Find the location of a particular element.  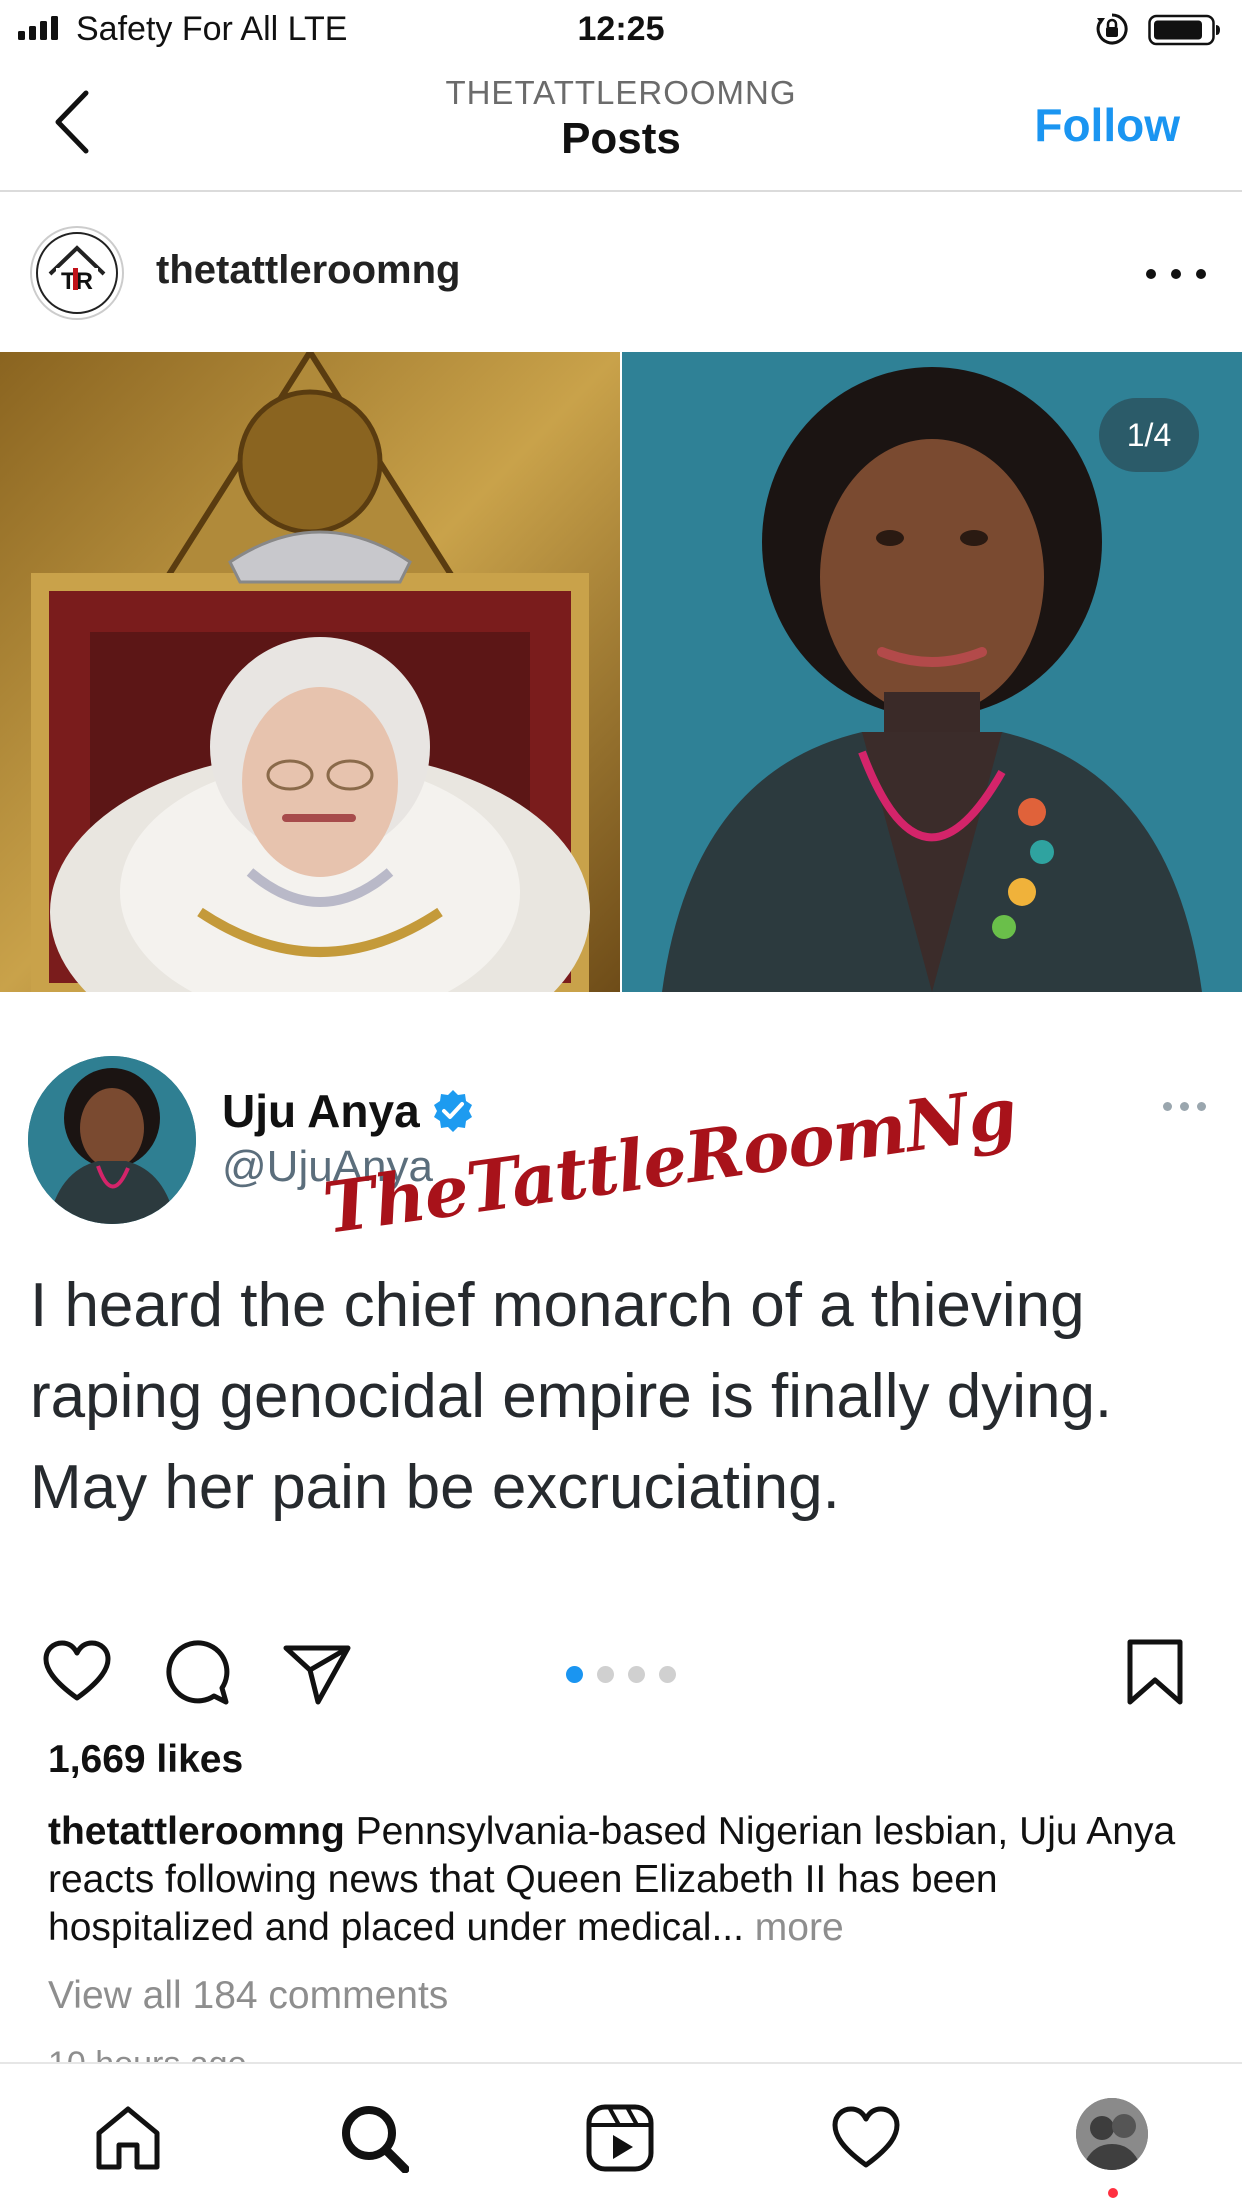

home-icon is located at coordinates (128, 2138).